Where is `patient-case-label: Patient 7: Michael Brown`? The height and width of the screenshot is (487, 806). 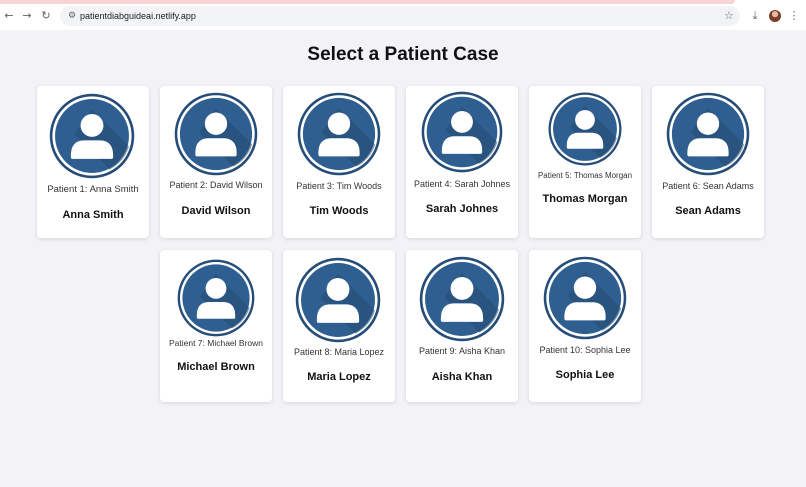
patient-case-label: Patient 7: Michael Brown is located at coordinates (216, 343).